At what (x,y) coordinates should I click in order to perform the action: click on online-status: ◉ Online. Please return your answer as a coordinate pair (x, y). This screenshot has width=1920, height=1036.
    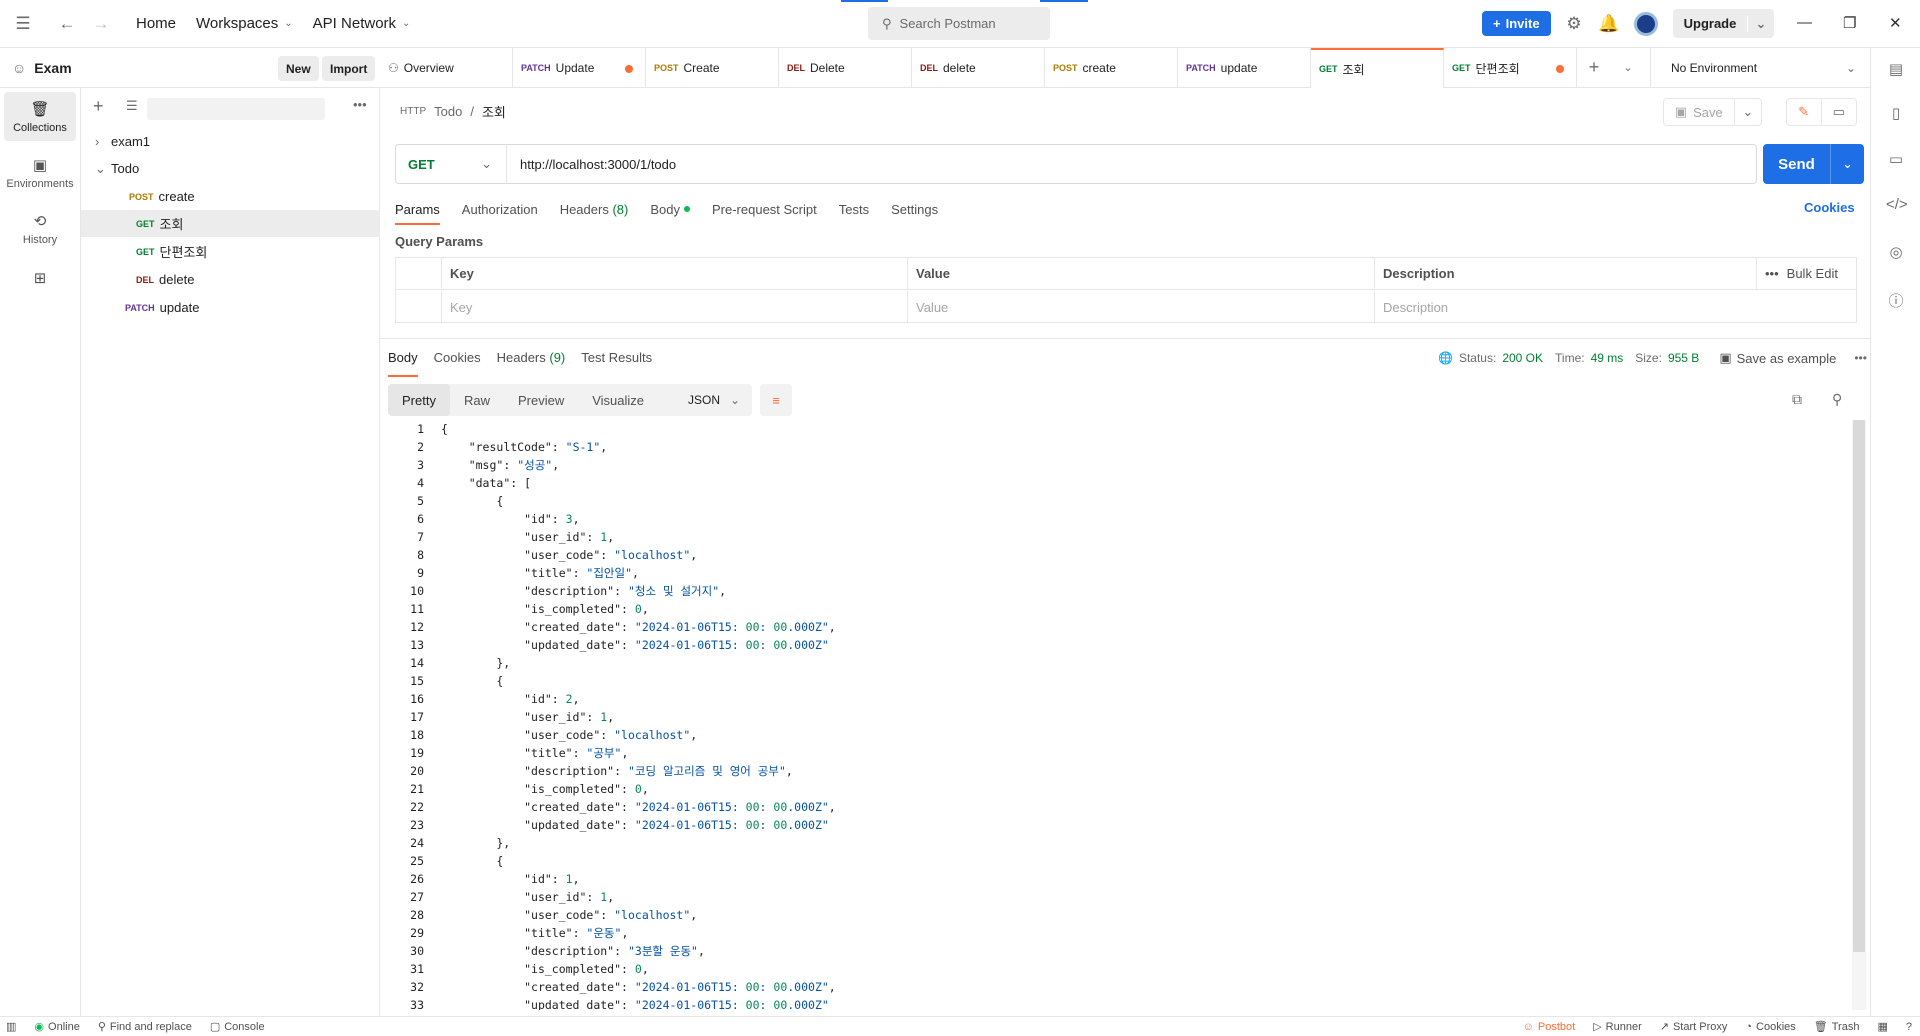
    Looking at the image, I should click on (56, 1027).